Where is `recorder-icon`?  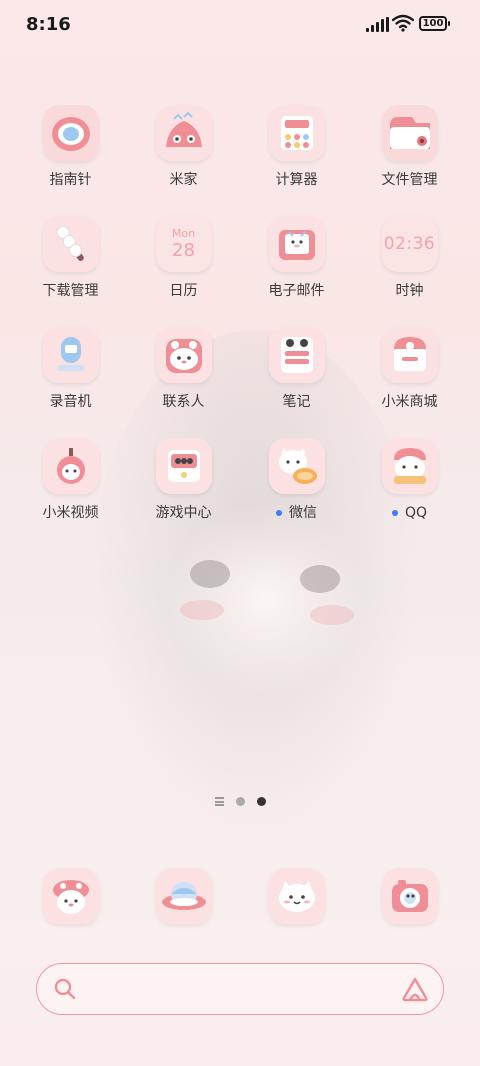 recorder-icon is located at coordinates (70, 355).